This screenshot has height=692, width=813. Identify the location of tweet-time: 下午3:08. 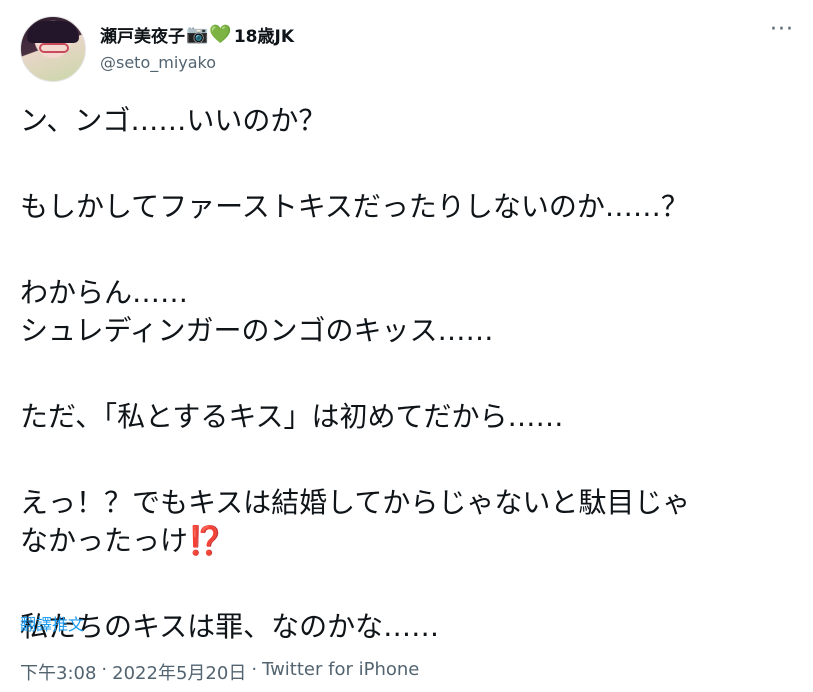
(58, 672).